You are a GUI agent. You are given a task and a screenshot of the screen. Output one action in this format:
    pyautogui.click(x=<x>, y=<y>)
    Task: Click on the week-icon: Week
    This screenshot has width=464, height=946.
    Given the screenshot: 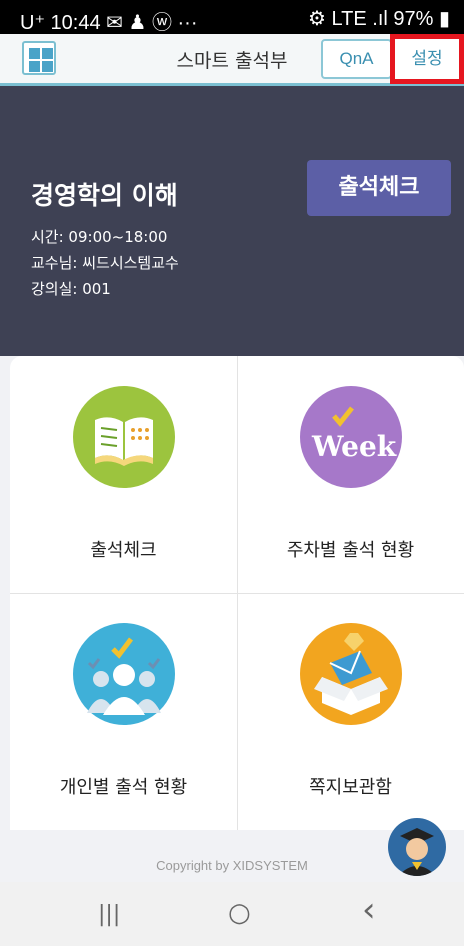 What is the action you would take?
    pyautogui.click(x=351, y=437)
    